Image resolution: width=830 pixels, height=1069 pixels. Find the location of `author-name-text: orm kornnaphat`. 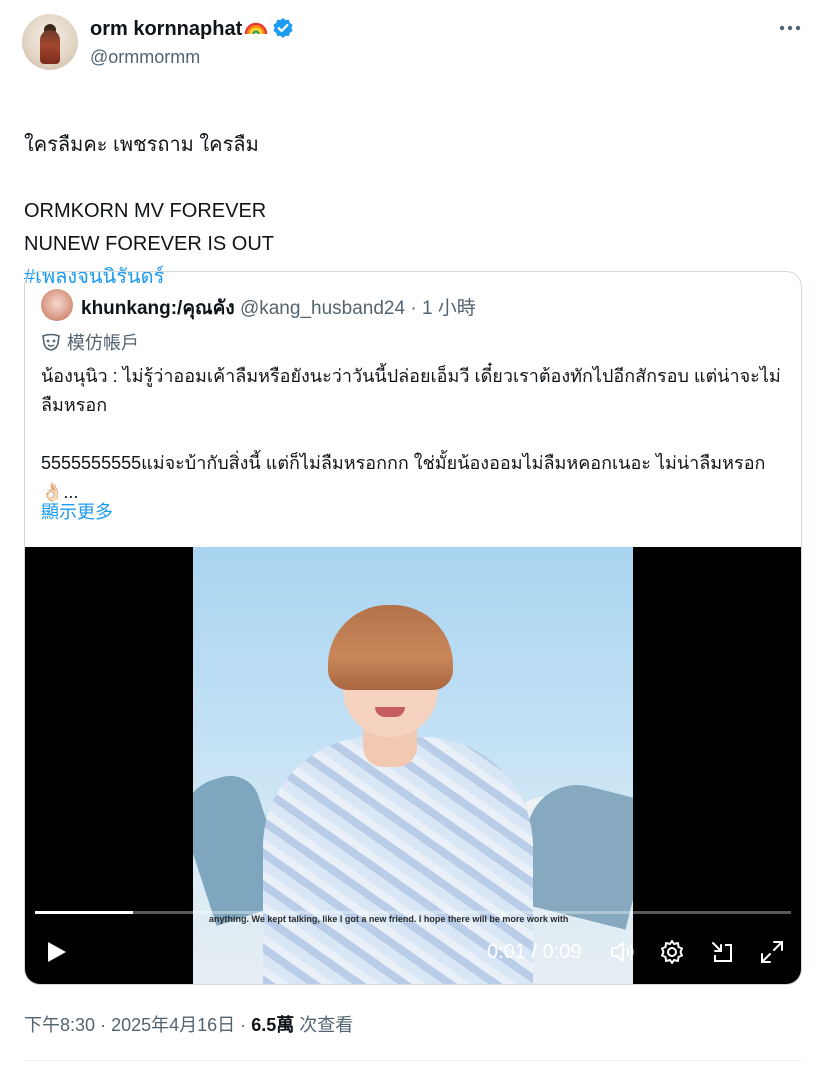

author-name-text: orm kornnaphat is located at coordinates (166, 29).